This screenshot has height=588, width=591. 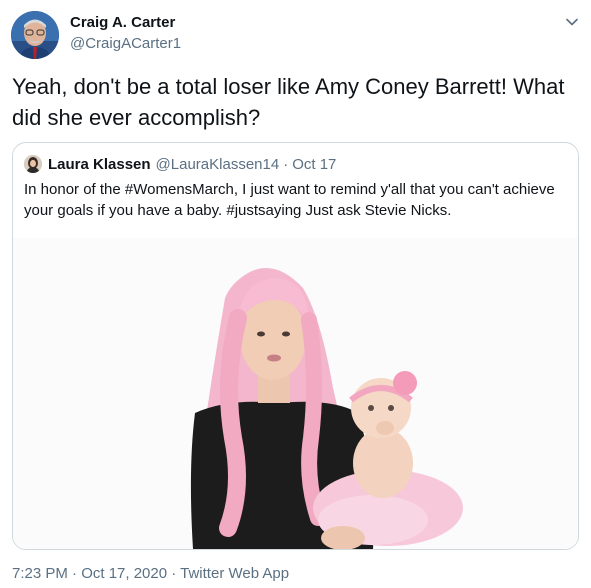 I want to click on author-handle: @CraigACarter1, so click(x=125, y=44).